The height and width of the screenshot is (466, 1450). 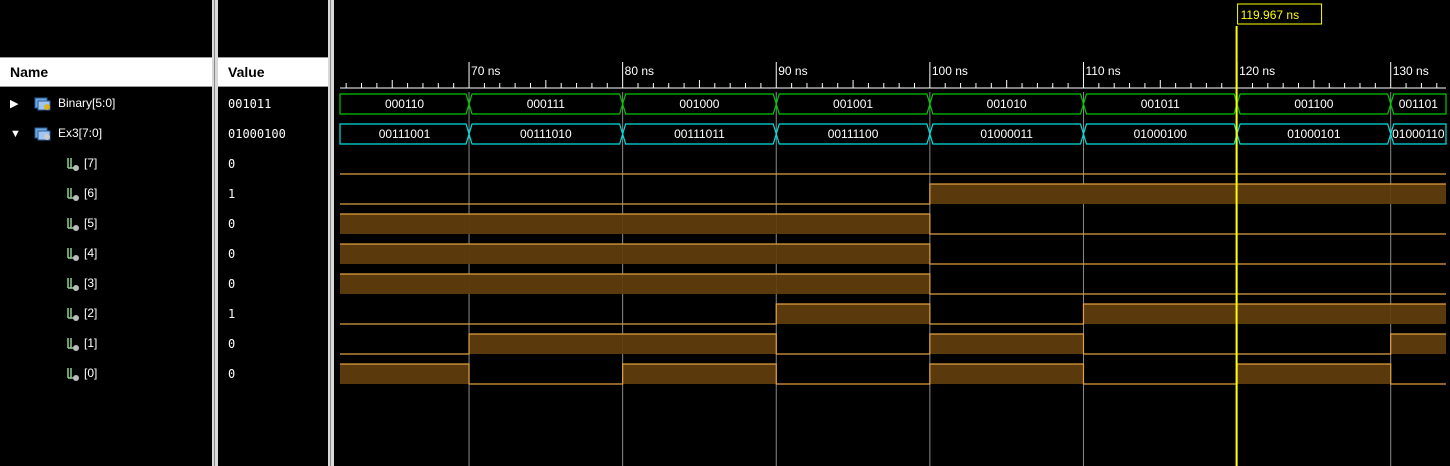 I want to click on time-tick-label: 90 ns, so click(x=792, y=71).